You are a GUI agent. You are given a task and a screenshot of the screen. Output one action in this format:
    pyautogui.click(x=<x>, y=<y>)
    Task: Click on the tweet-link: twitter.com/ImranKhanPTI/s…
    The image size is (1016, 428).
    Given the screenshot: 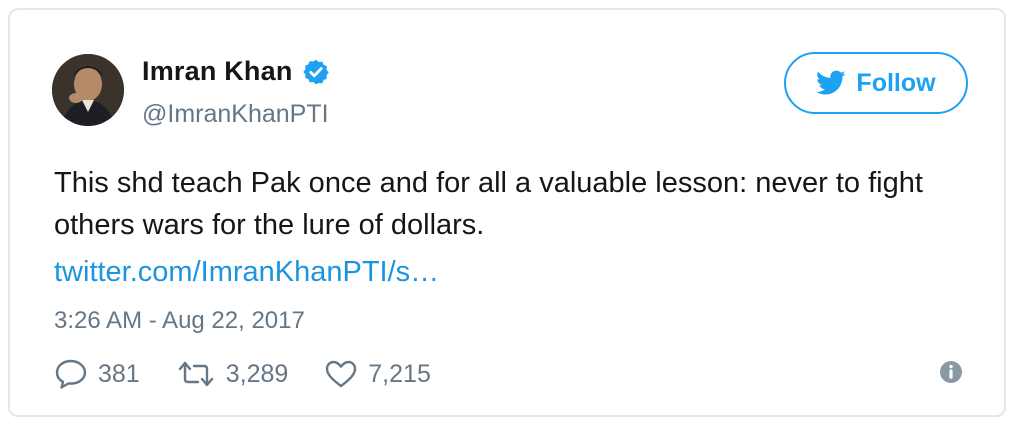 What is the action you would take?
    pyautogui.click(x=246, y=272)
    